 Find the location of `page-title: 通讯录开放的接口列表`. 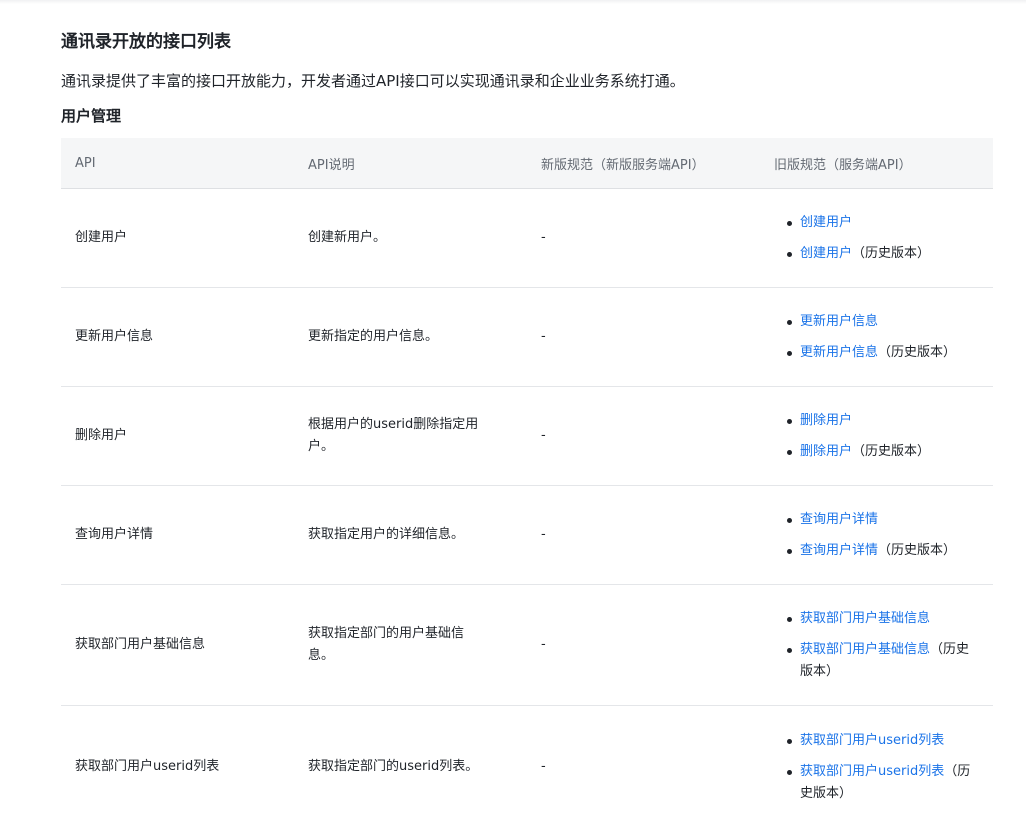

page-title: 通讯录开放的接口列表 is located at coordinates (146, 42).